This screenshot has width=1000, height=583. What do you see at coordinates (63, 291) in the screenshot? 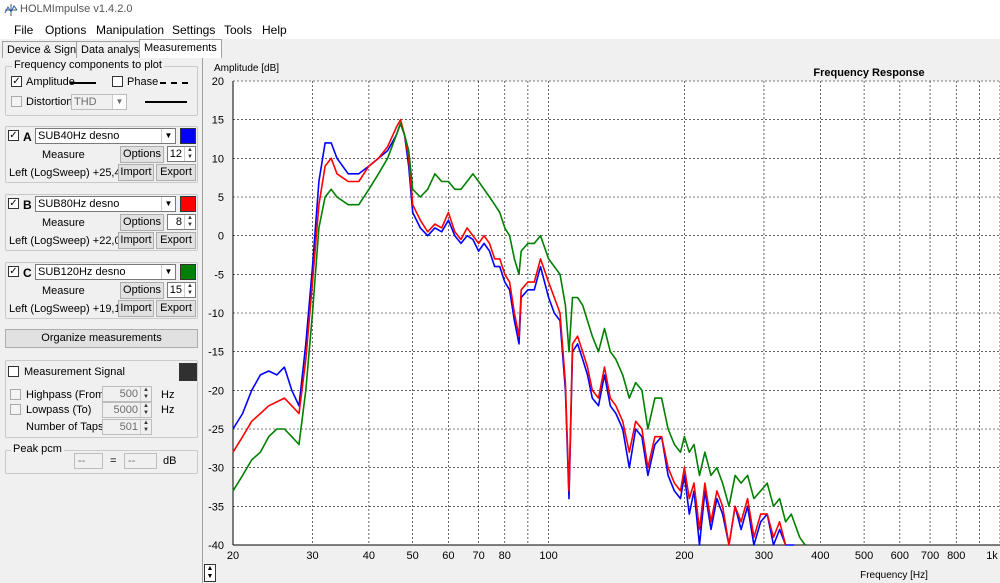
I see `measurement-c-measure-button: Measure` at bounding box center [63, 291].